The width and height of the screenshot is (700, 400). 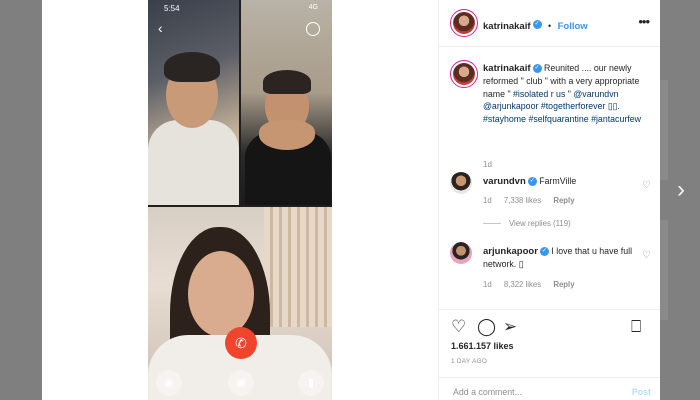 I want to click on more-options-icon: •••, so click(x=644, y=21).